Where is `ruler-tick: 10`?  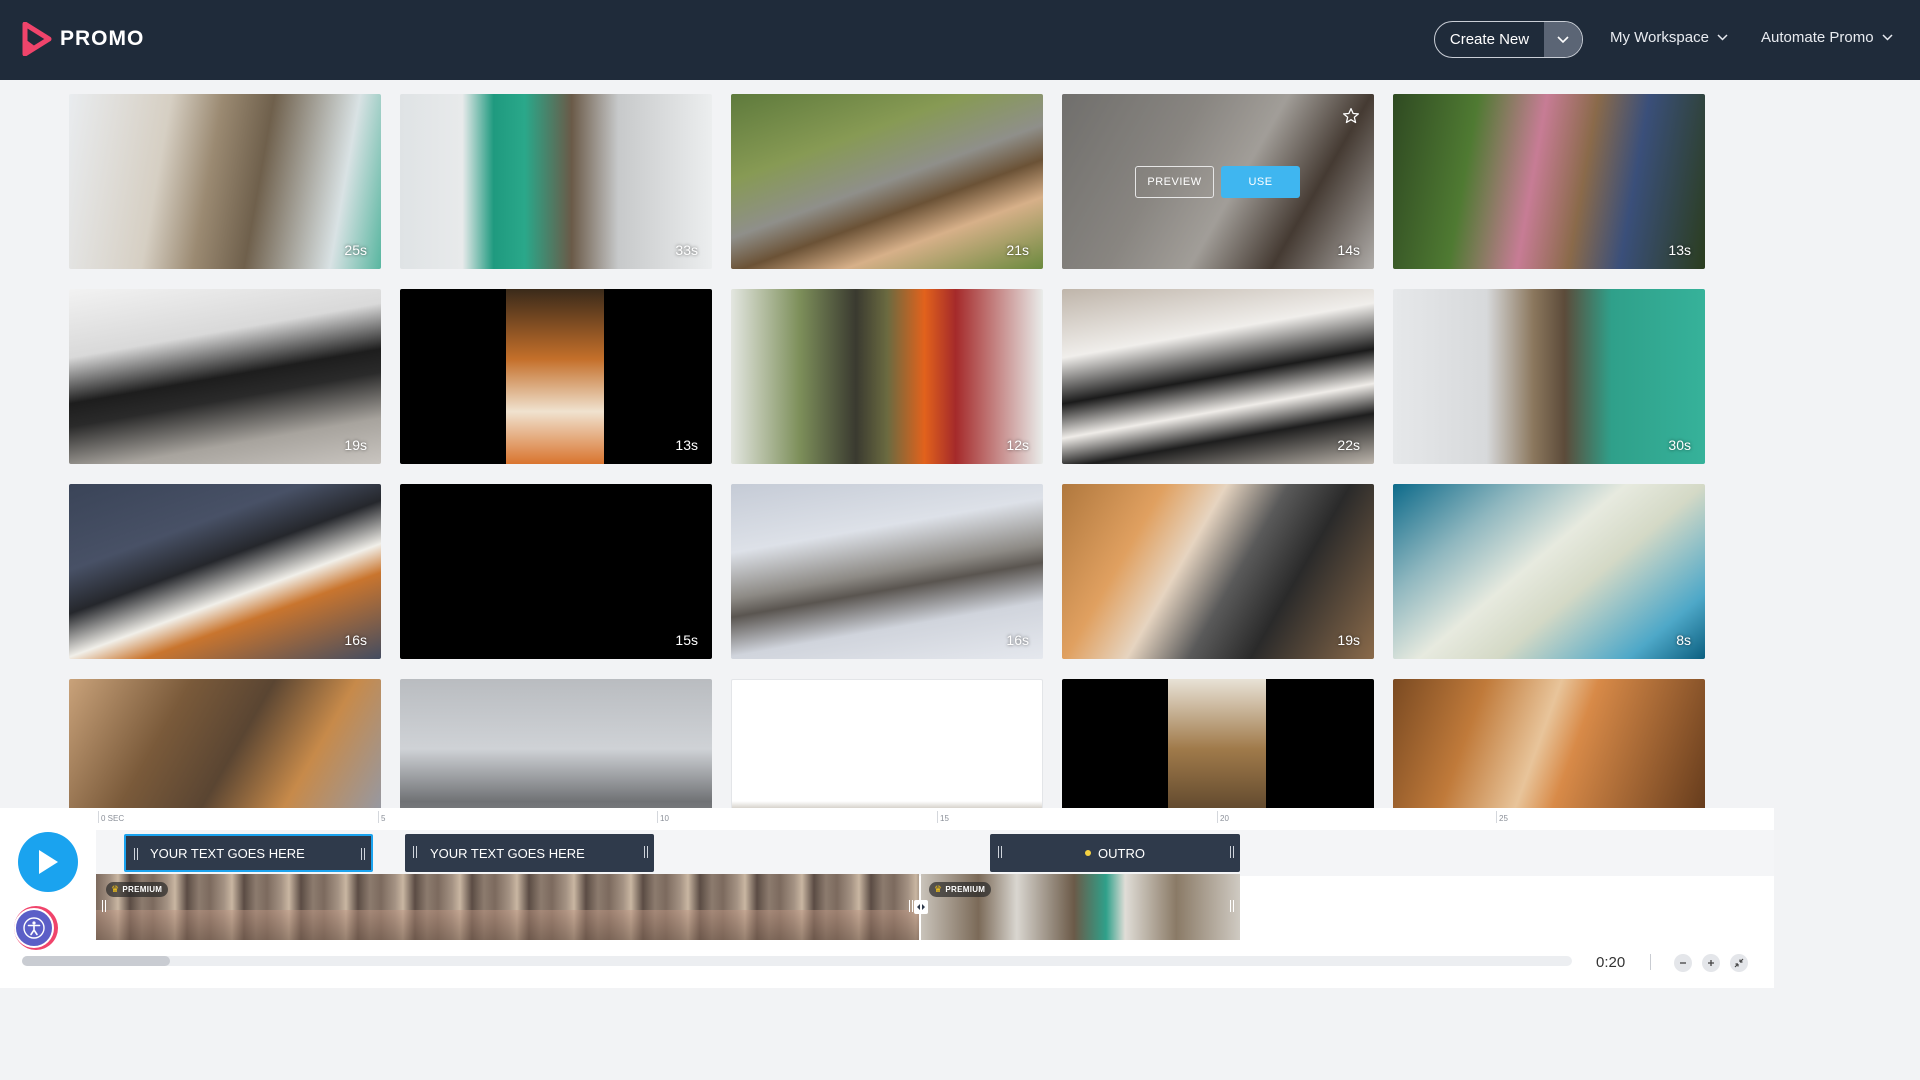
ruler-tick: 10 is located at coordinates (663, 817).